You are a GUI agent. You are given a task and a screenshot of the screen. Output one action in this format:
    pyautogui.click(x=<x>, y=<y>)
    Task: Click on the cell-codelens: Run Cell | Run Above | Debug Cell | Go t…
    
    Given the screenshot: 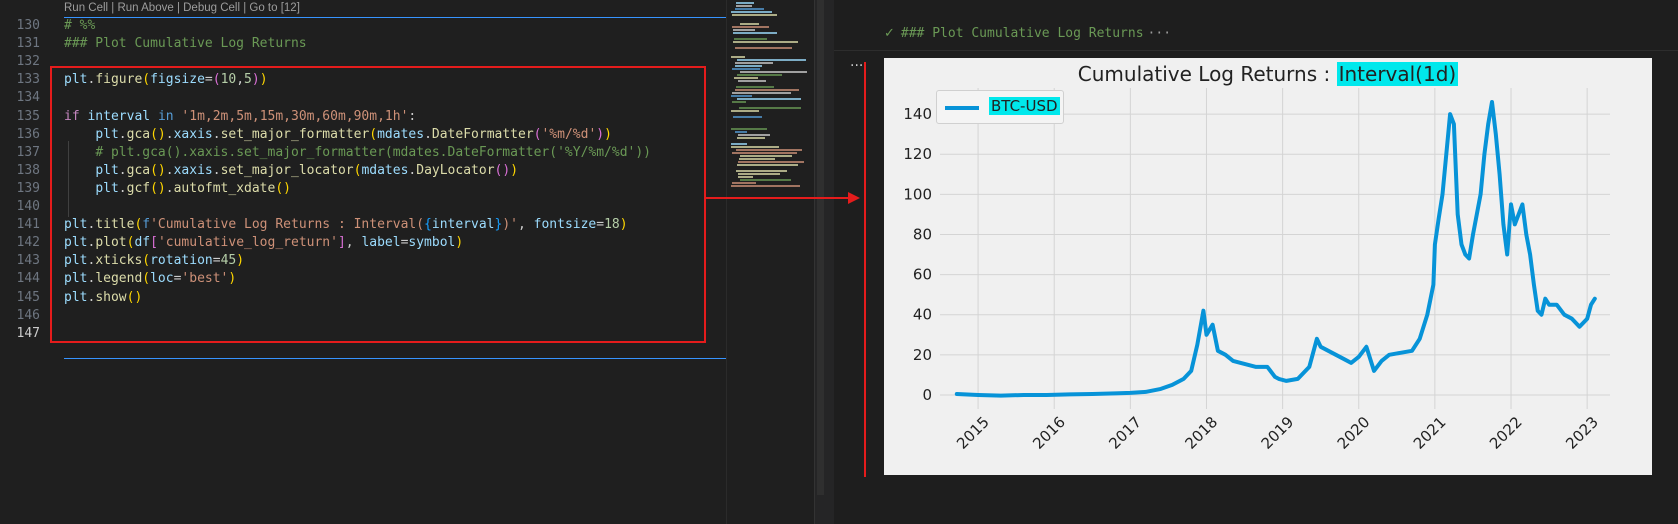 What is the action you would take?
    pyautogui.click(x=182, y=8)
    